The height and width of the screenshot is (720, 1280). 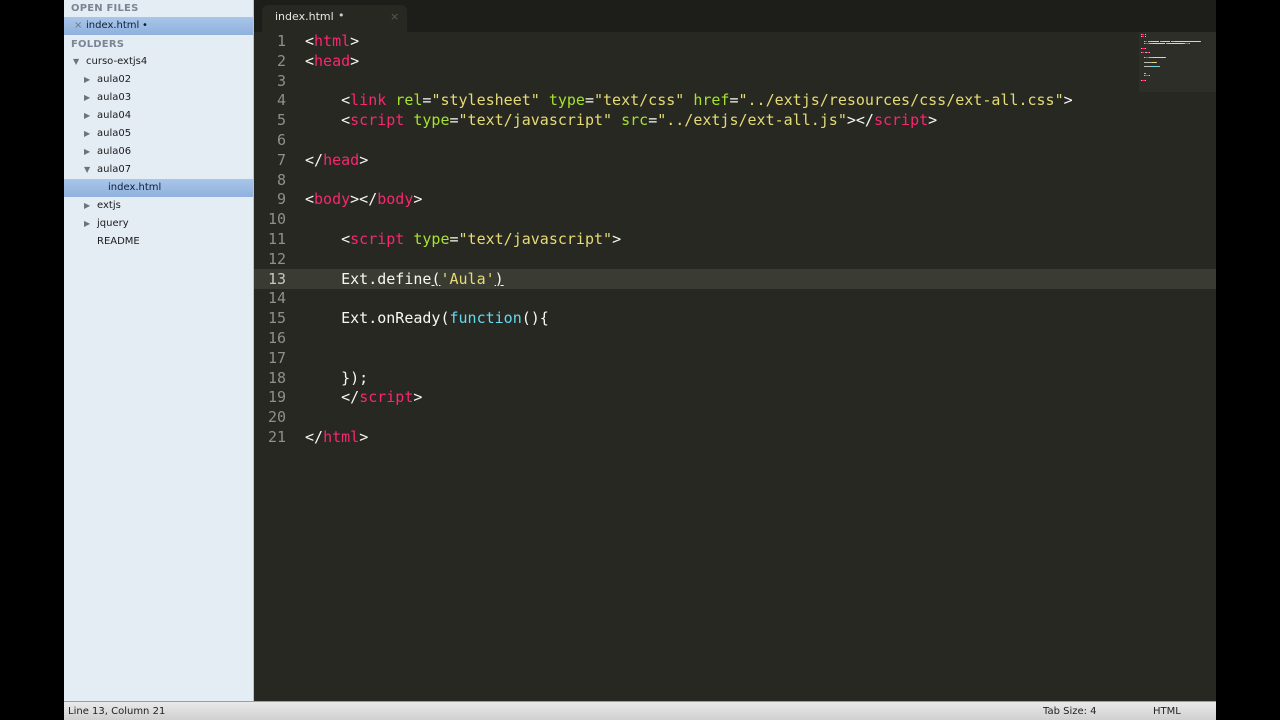 I want to click on tree-item-label: index.html, so click(x=135, y=187).